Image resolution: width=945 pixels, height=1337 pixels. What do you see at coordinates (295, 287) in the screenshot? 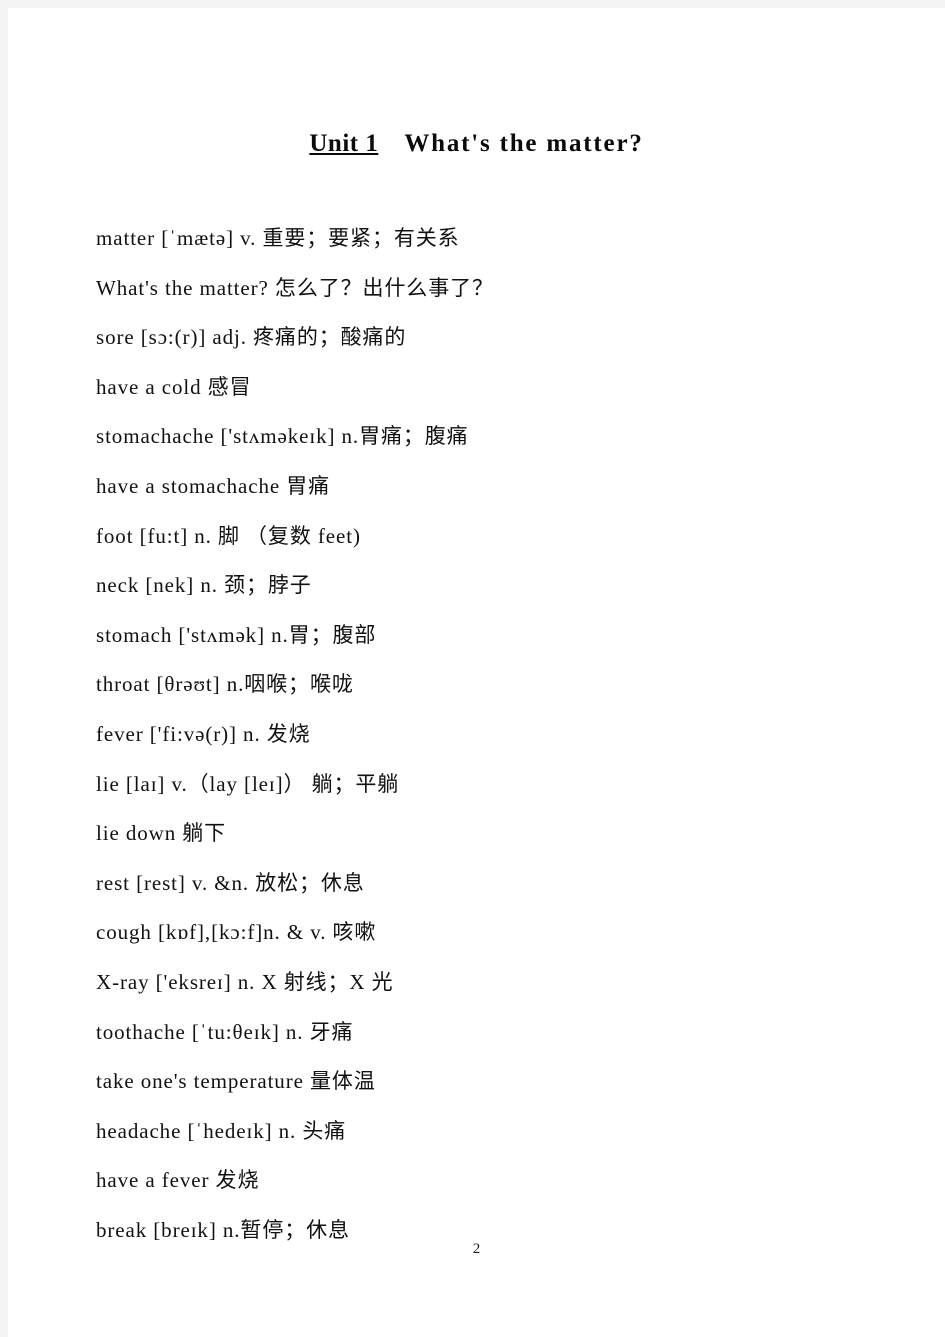
I see `vocabulary-entry: What's the matter? 怎么了？出什么事了？` at bounding box center [295, 287].